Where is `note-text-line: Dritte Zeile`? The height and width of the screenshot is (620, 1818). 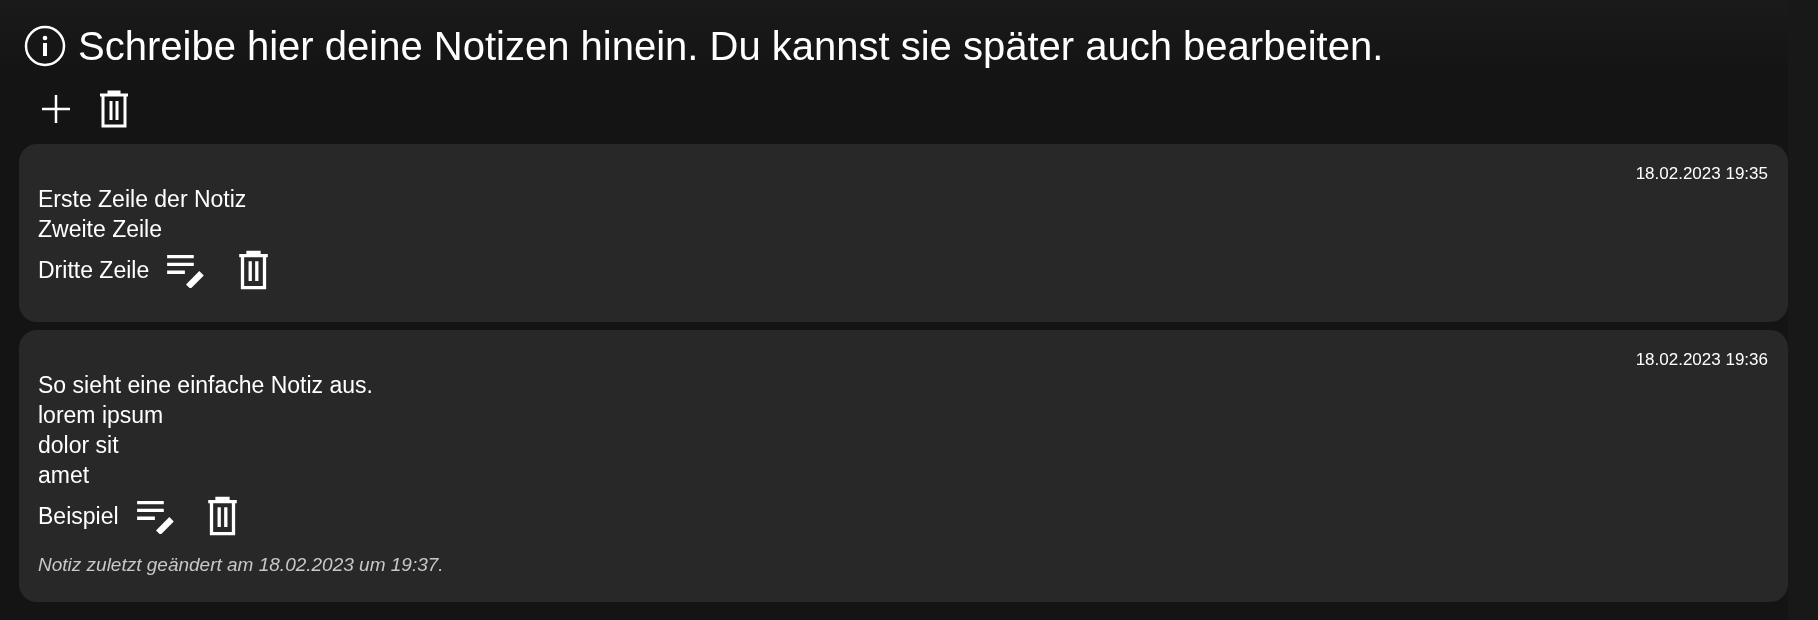
note-text-line: Dritte Zeile is located at coordinates (94, 270).